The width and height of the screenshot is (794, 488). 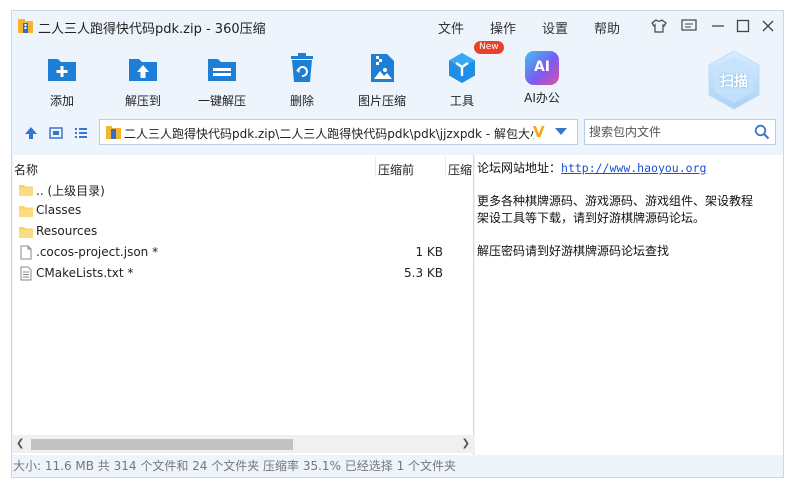 I want to click on scrollbar-thumb, so click(x=162, y=444).